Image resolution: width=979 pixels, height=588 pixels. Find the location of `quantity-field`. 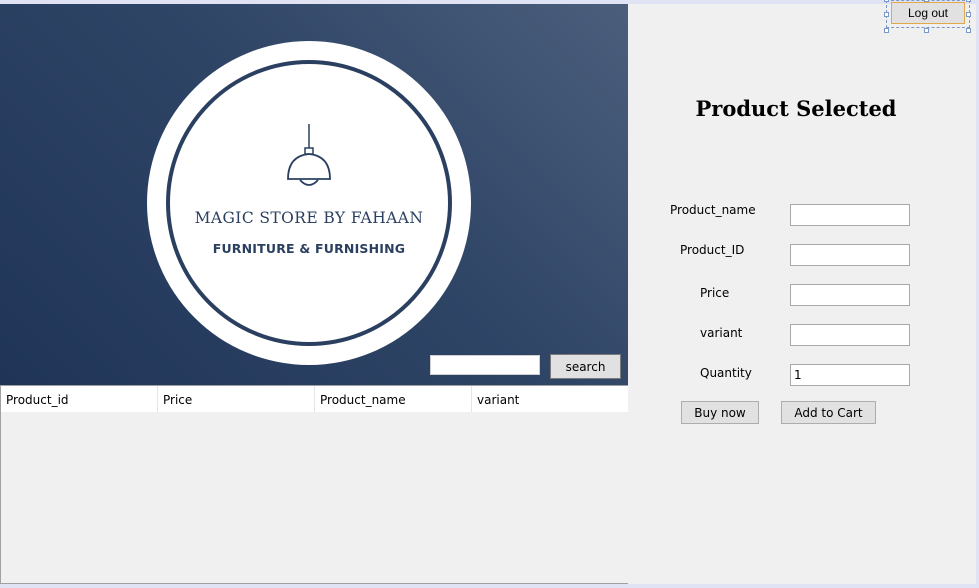

quantity-field is located at coordinates (850, 375).